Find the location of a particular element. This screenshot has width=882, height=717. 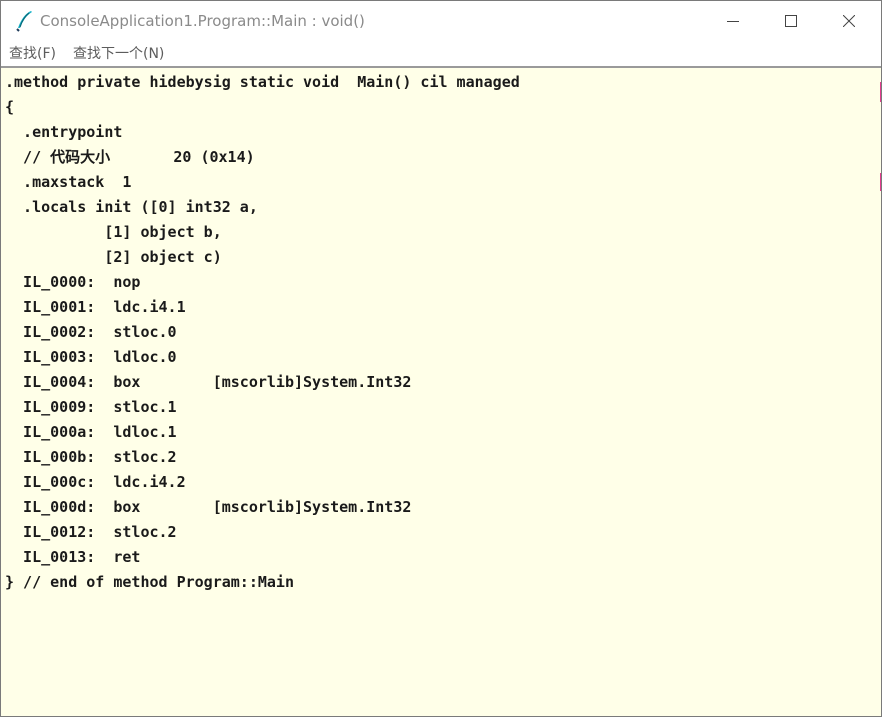

code-line: IL_000a: ldloc.1 is located at coordinates (91, 432).